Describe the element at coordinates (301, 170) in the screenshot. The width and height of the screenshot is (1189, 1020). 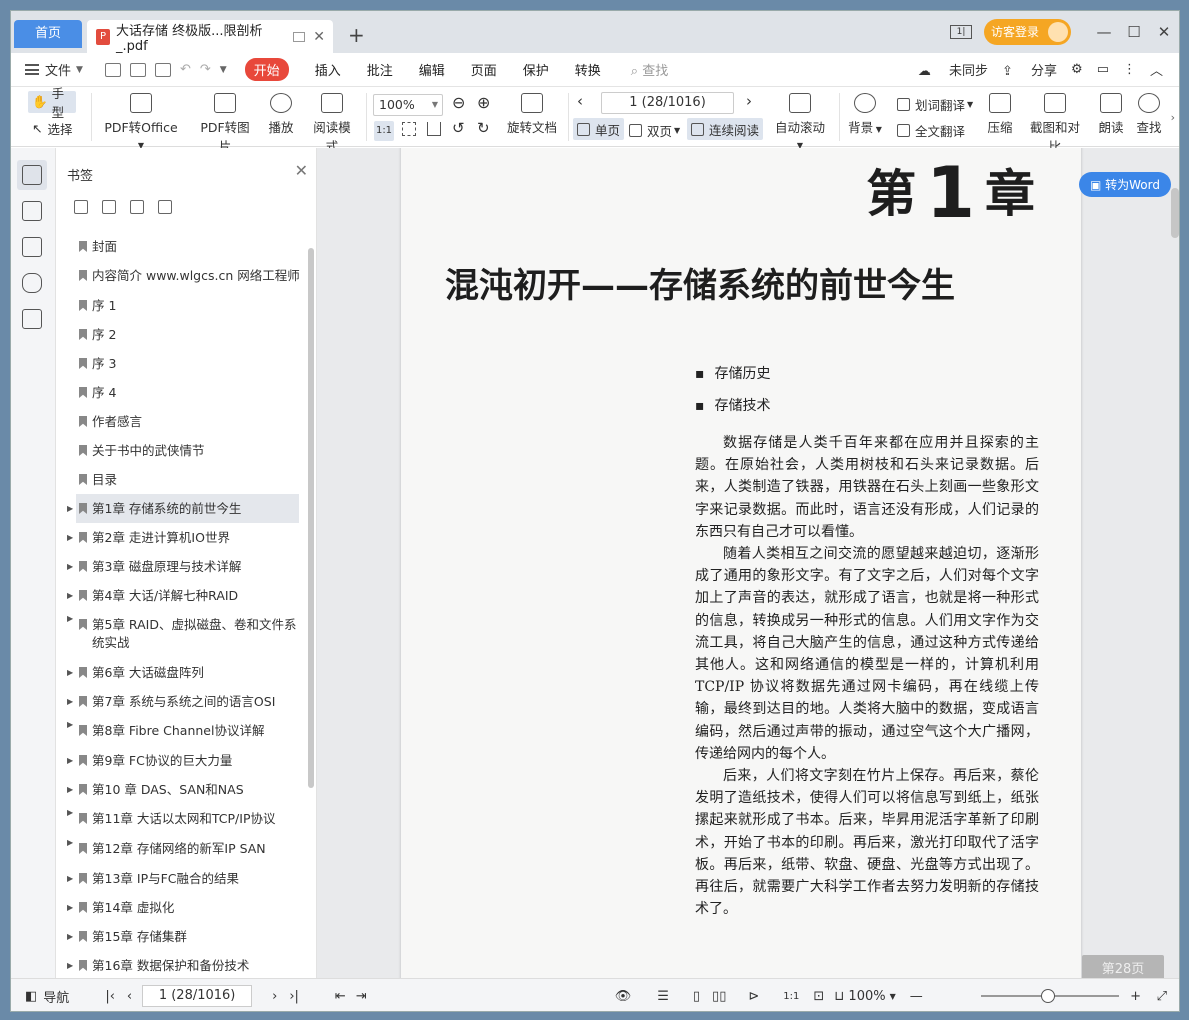
I see `close-icon: ✕` at that location.